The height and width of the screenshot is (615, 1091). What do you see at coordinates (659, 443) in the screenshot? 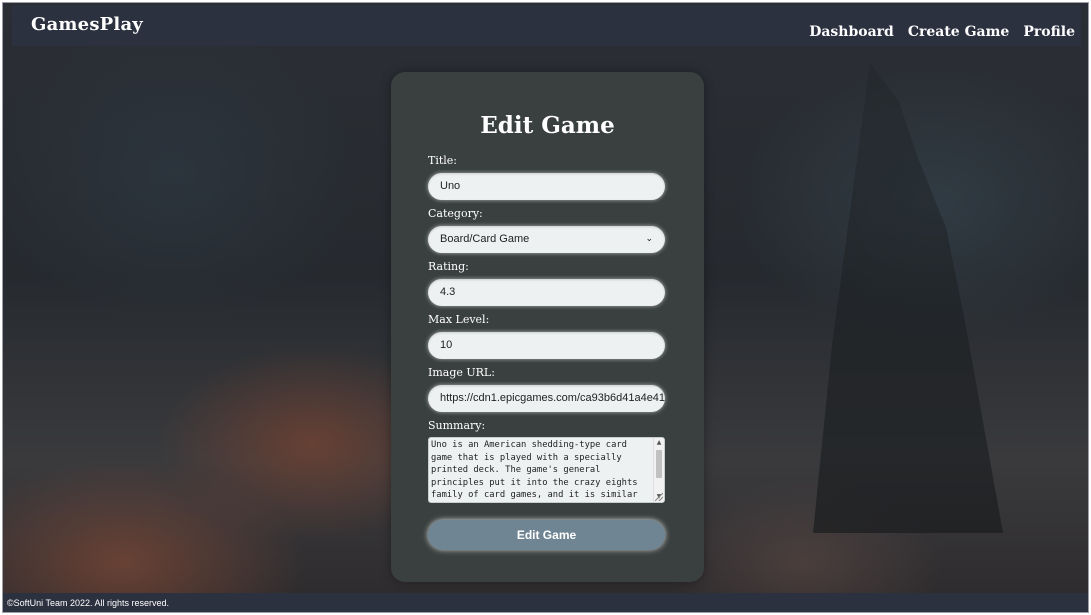
I see `scroll-up-arrow-icon: ▲` at bounding box center [659, 443].